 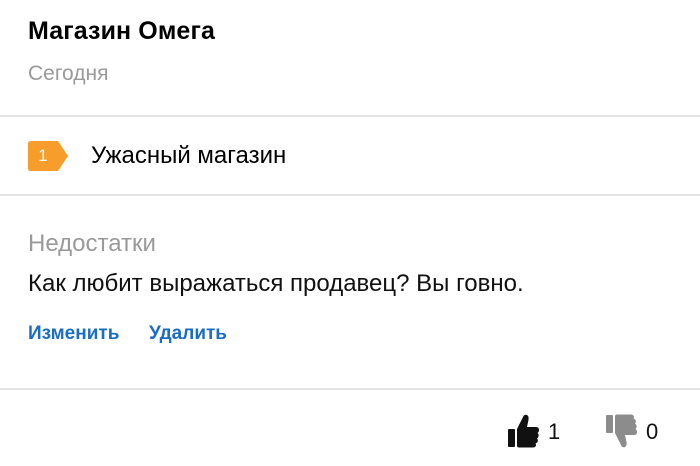 I want to click on shop-name: Магазин Омега, so click(x=121, y=31).